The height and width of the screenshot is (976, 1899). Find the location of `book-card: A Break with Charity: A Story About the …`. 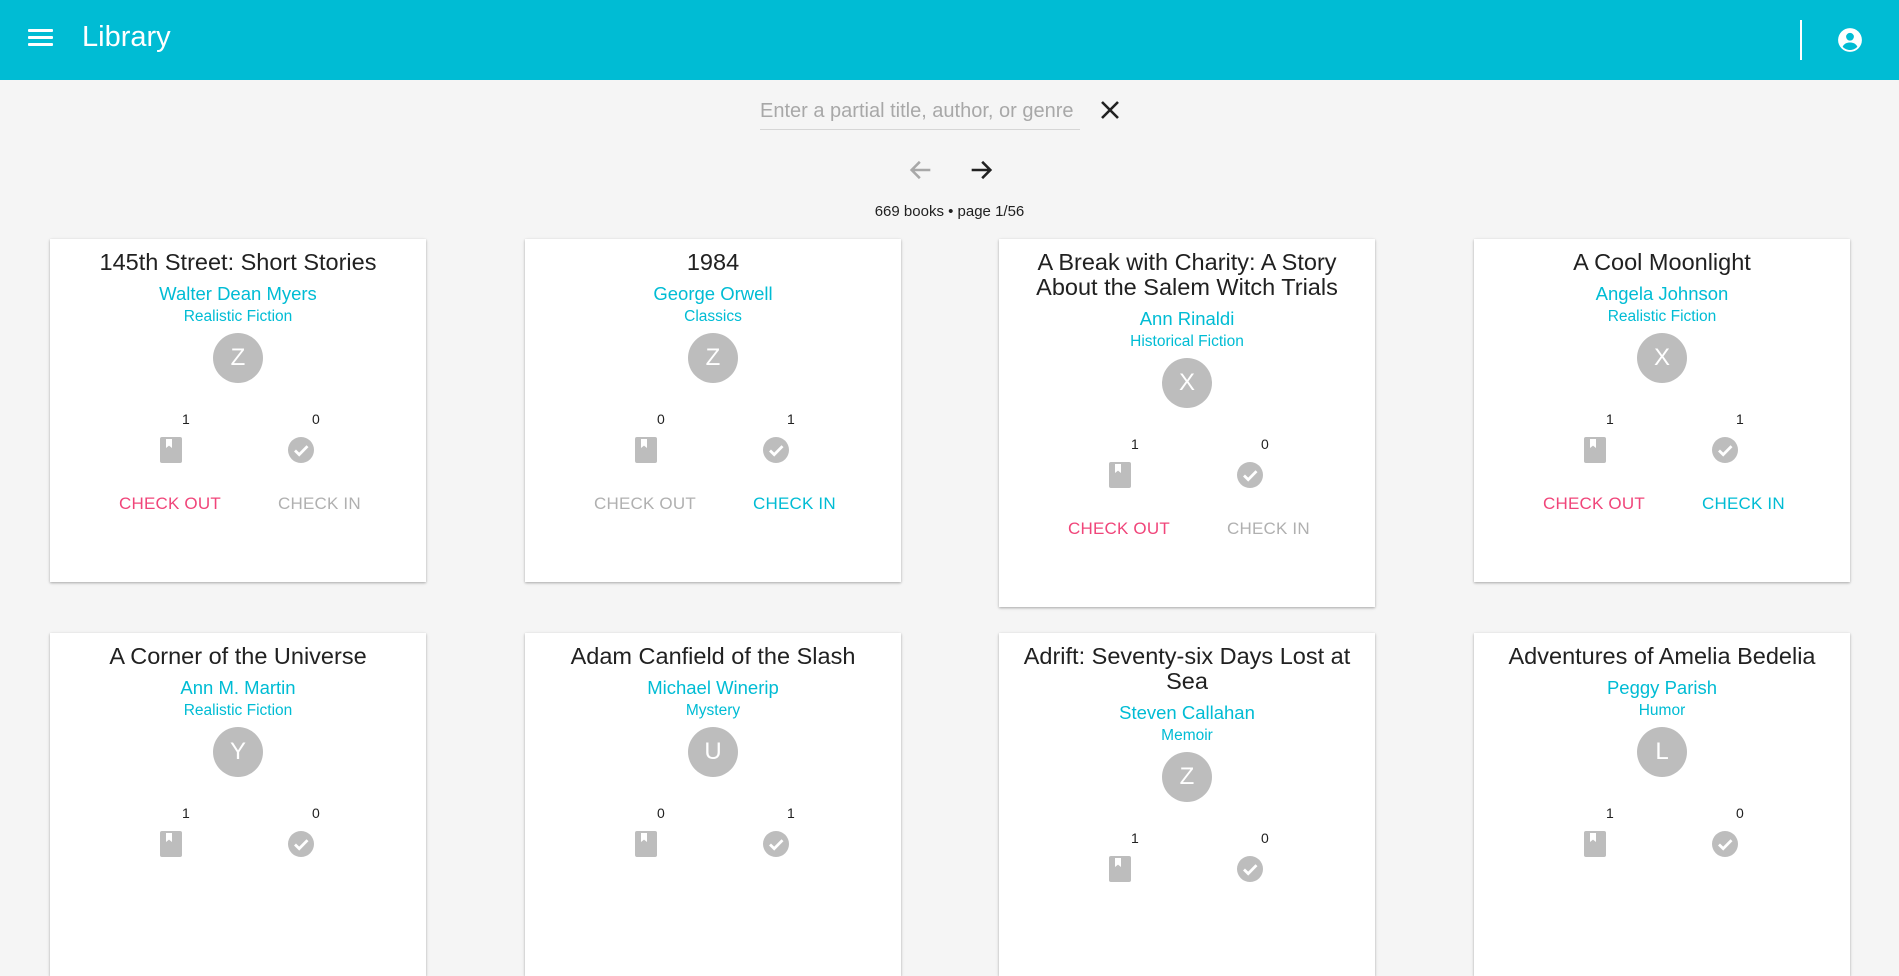

book-card: A Break with Charity: A Story About the … is located at coordinates (1187, 423).